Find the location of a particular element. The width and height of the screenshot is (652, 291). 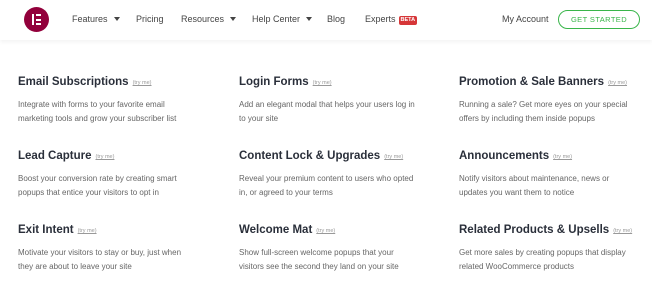

nav-experts: Experts BETA is located at coordinates (391, 19).